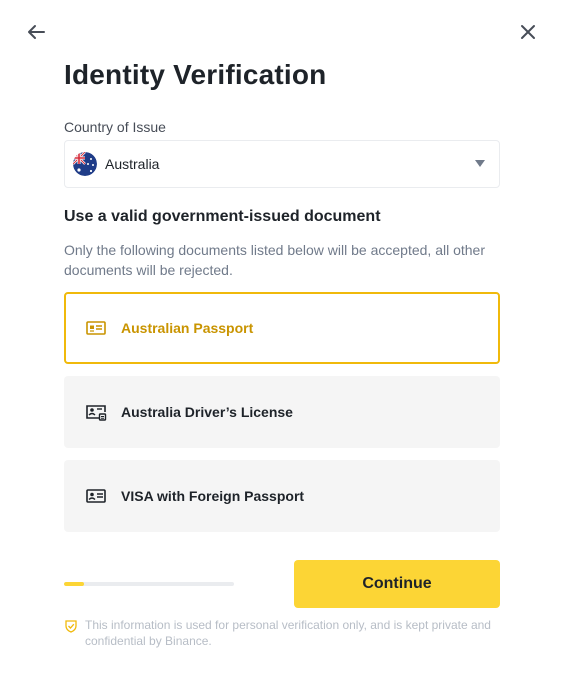 This screenshot has width=564, height=680. What do you see at coordinates (397, 584) in the screenshot?
I see `continue-button: Continue` at bounding box center [397, 584].